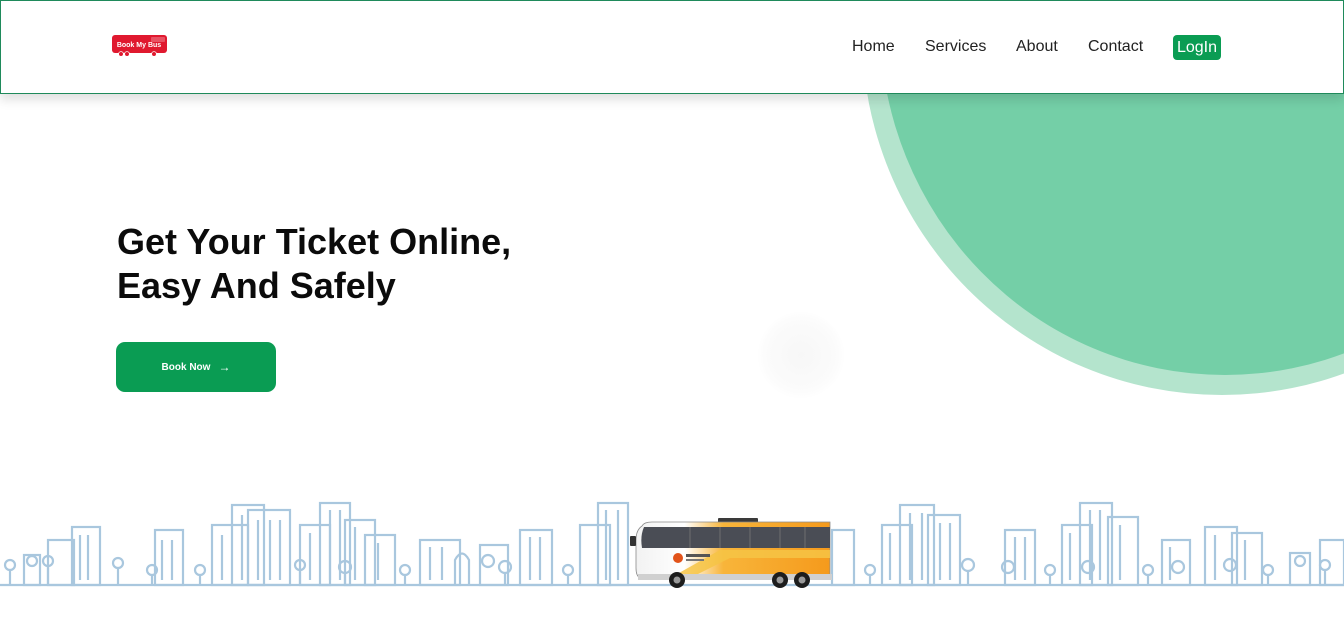 The width and height of the screenshot is (1344, 629). Describe the element at coordinates (314, 264) in the screenshot. I see `hero-title: Get Your Ticket Online, Easy And Safely` at that location.